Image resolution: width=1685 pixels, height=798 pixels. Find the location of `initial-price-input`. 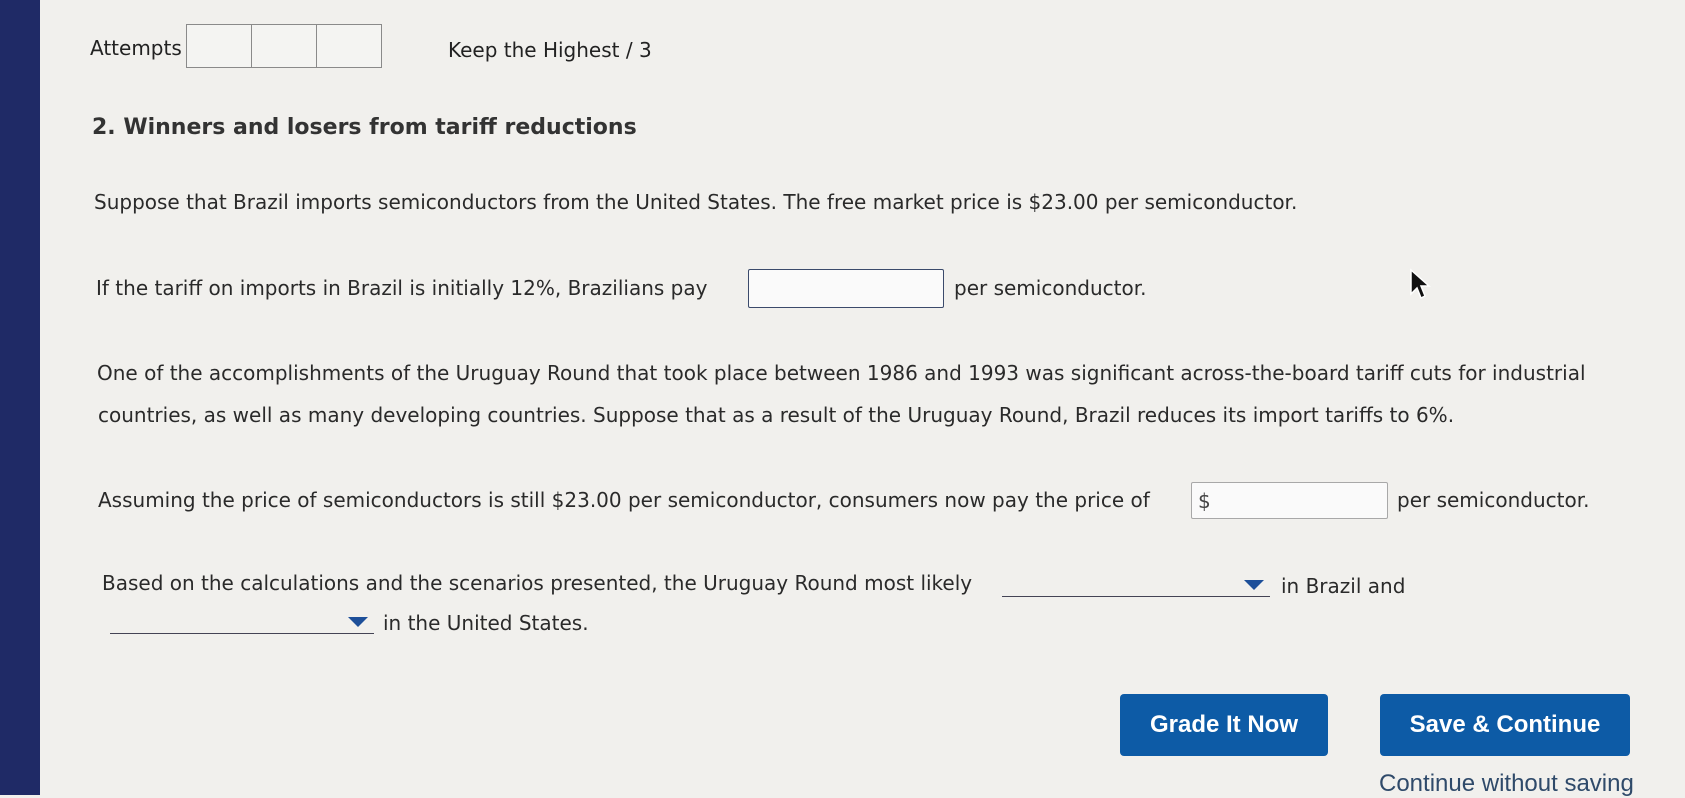

initial-price-input is located at coordinates (846, 288).